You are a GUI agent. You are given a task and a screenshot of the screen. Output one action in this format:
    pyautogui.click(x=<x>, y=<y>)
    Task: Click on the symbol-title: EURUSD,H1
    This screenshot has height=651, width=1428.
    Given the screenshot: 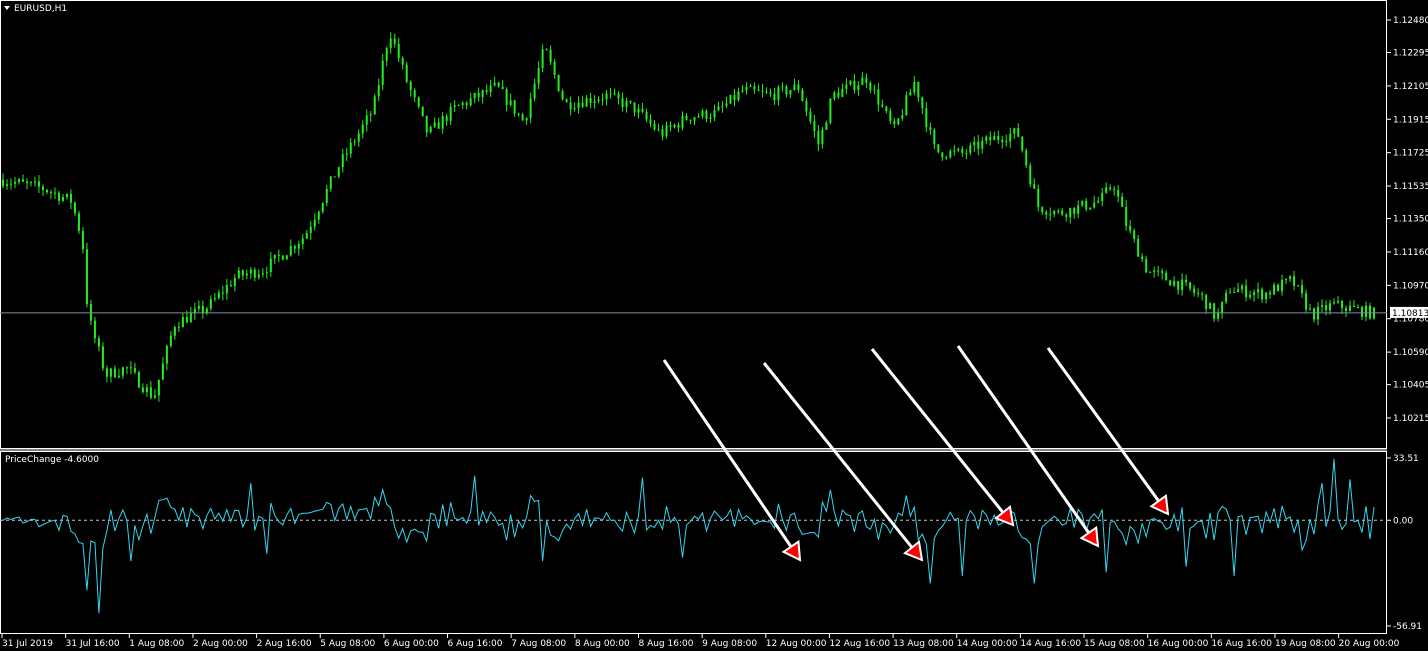 What is the action you would take?
    pyautogui.click(x=40, y=9)
    